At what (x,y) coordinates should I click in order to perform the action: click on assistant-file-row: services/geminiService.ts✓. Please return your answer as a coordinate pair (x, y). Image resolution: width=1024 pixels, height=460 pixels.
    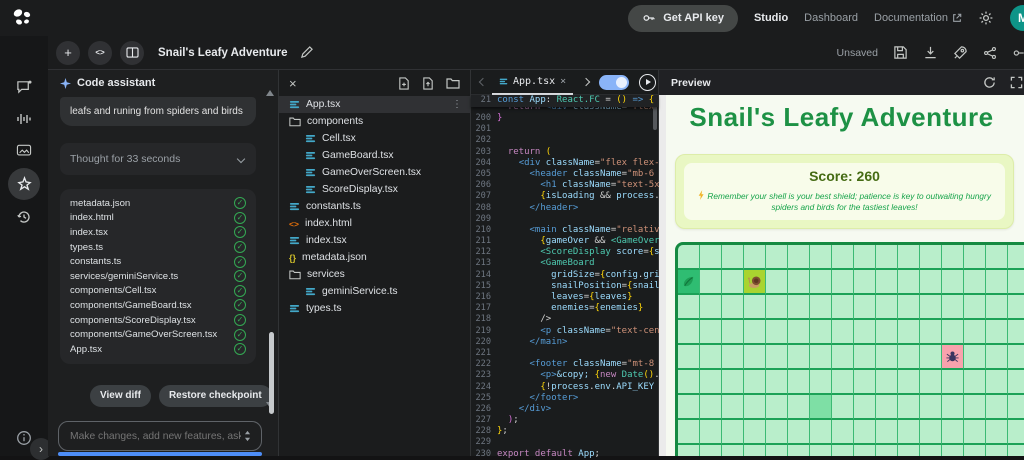
    Looking at the image, I should click on (158, 276).